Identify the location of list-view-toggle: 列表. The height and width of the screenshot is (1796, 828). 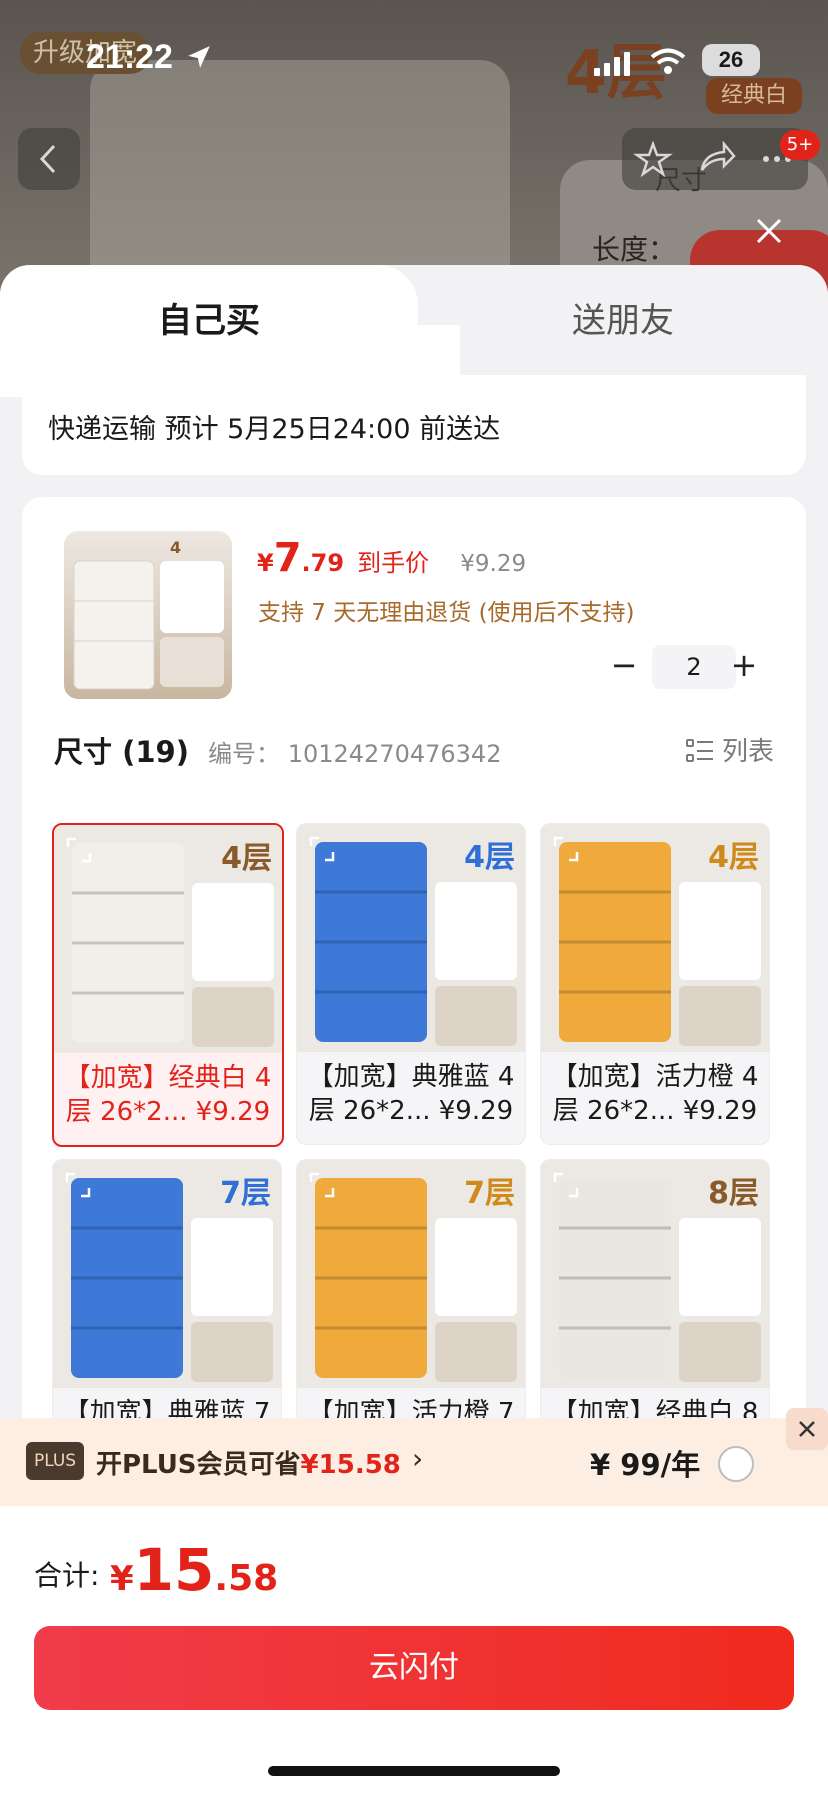
(729, 749).